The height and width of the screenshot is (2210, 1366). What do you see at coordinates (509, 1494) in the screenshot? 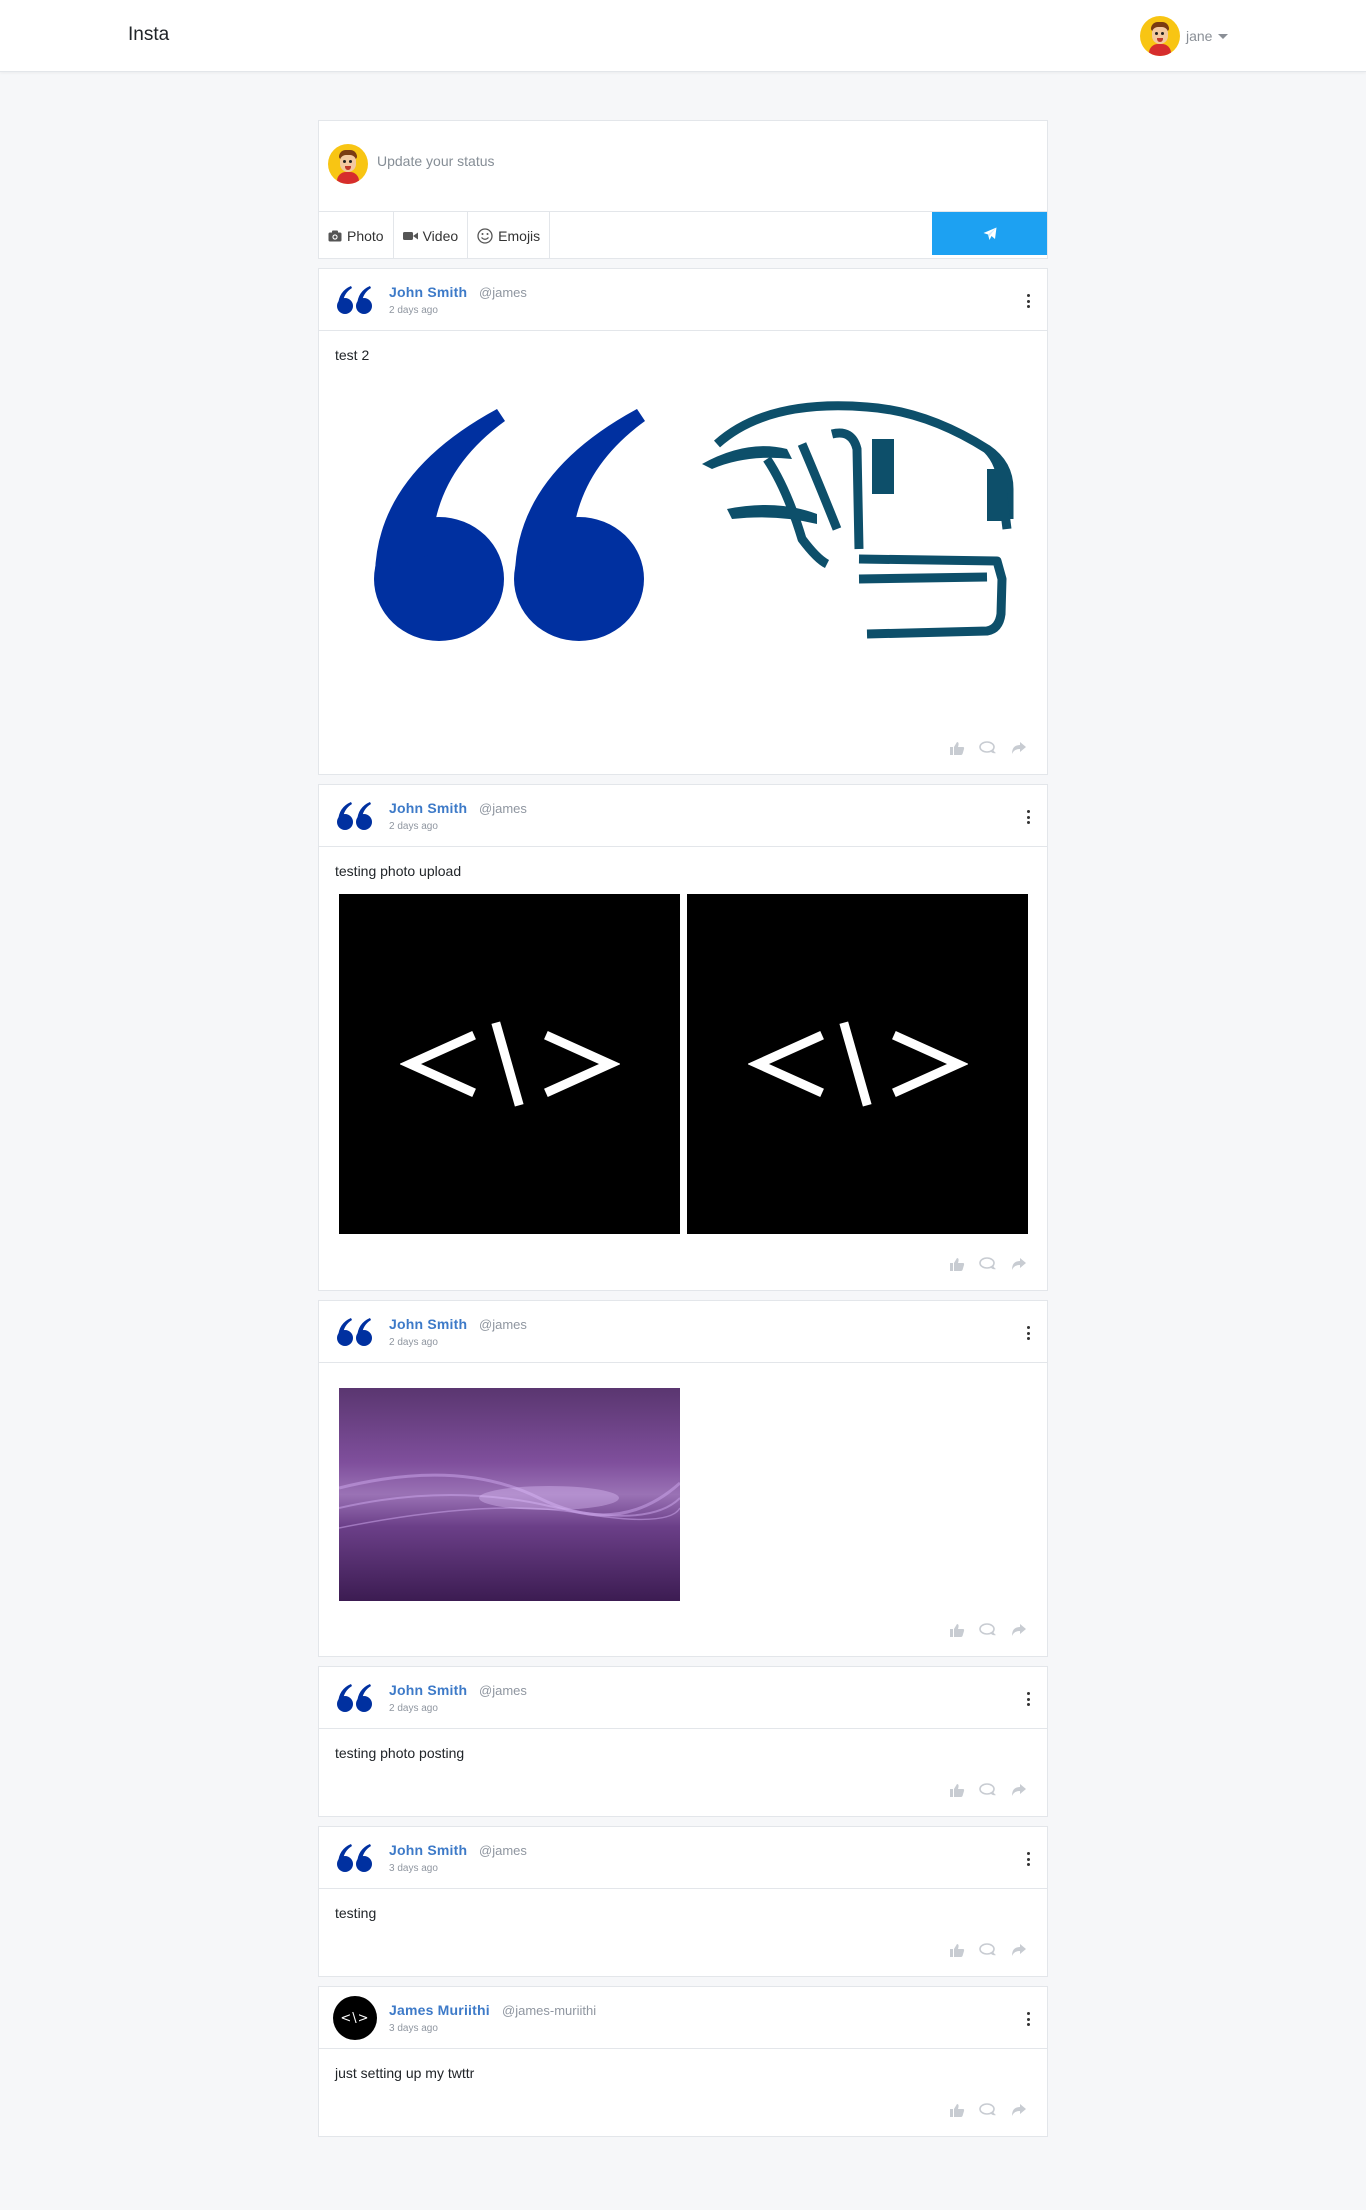
I see `purple-wallpaper-image` at bounding box center [509, 1494].